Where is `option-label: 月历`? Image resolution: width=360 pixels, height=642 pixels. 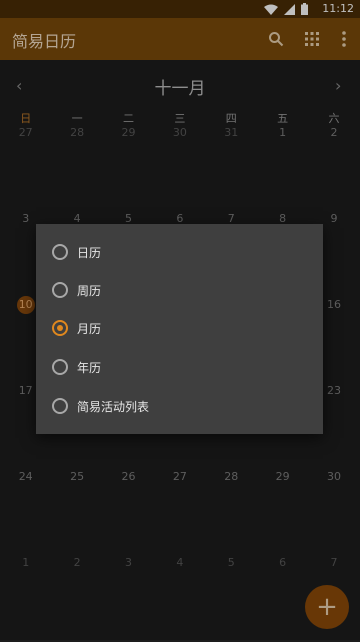
option-label: 月历 is located at coordinates (89, 328).